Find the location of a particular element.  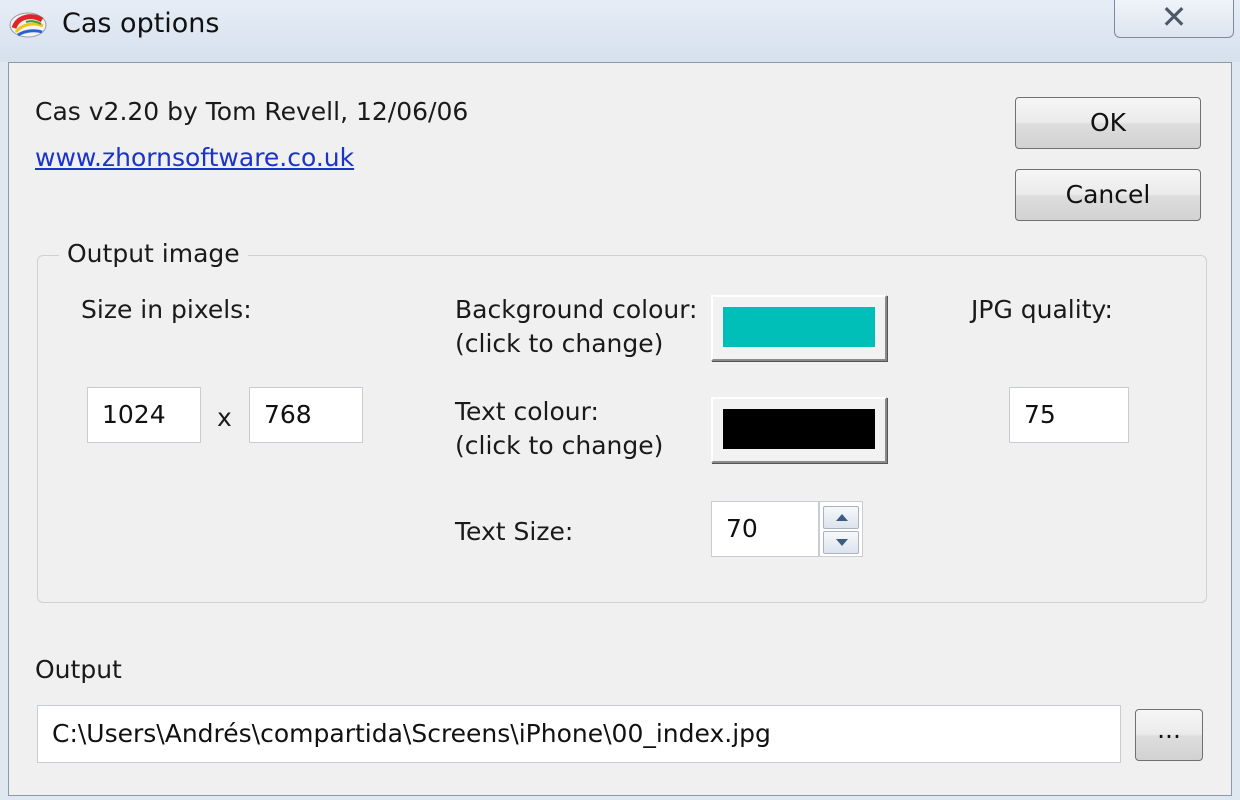

output-label: Output is located at coordinates (78, 669).